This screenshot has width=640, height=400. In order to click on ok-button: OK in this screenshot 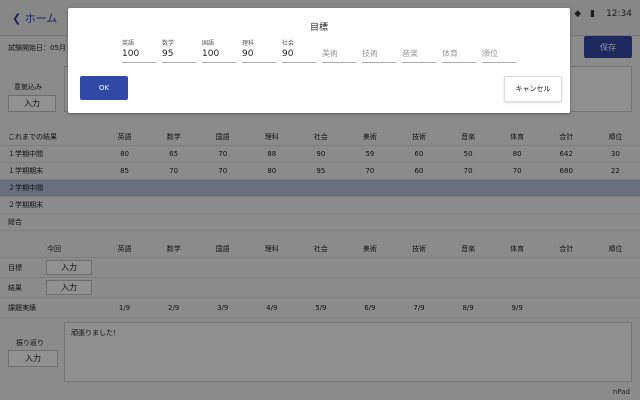, I will do `click(104, 88)`.